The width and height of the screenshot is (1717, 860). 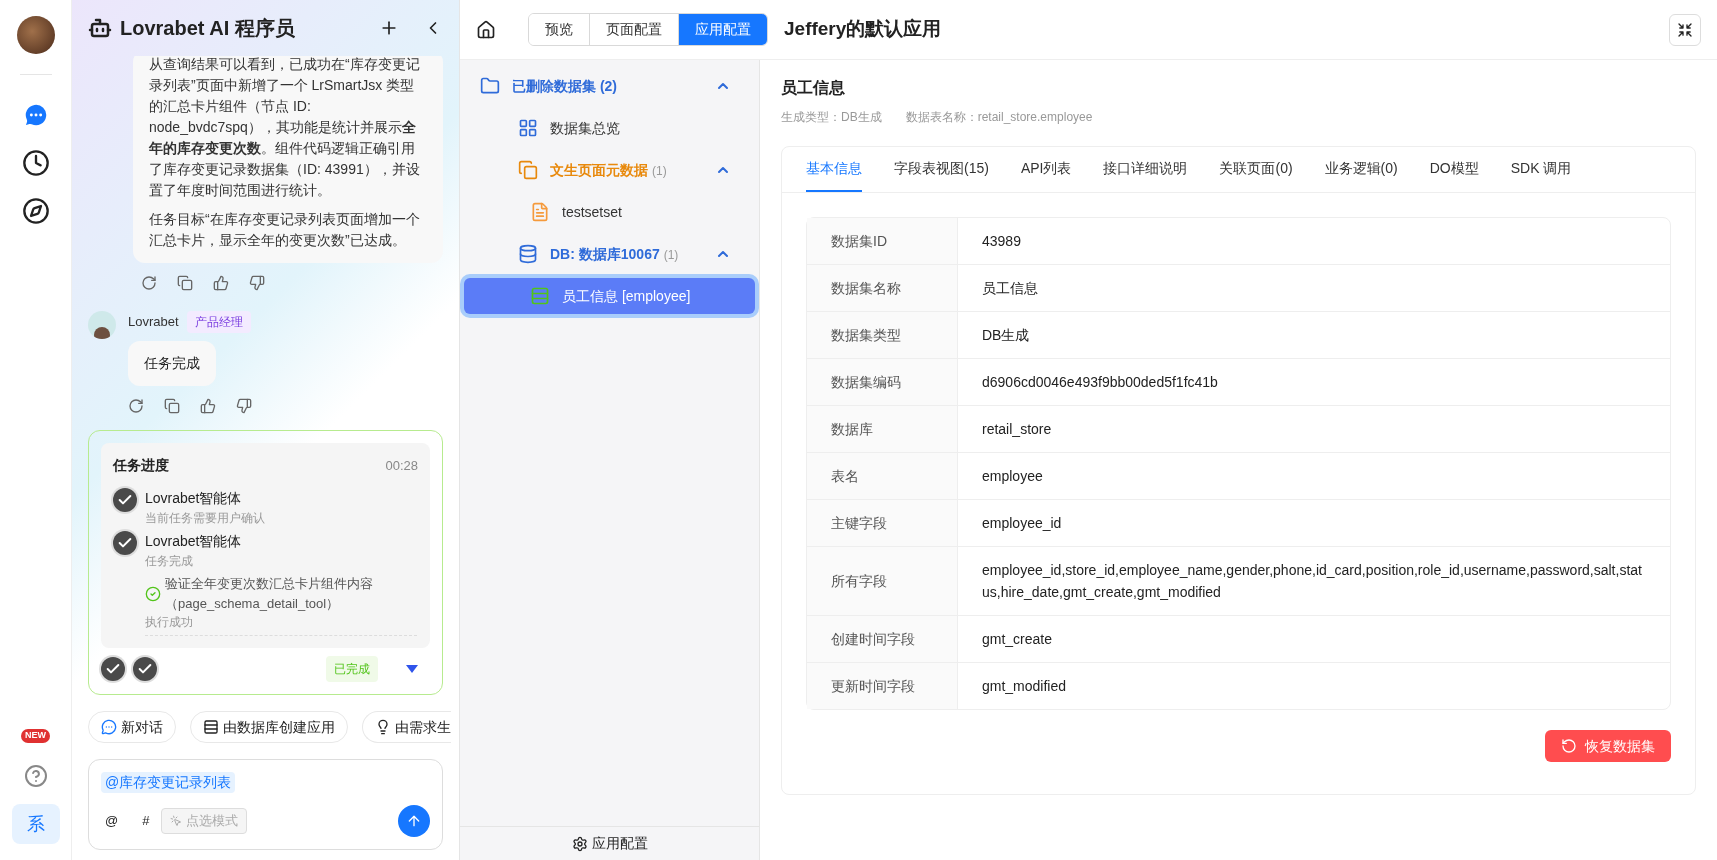 What do you see at coordinates (609, 128) in the screenshot?
I see `tree-item: 数据集总览` at bounding box center [609, 128].